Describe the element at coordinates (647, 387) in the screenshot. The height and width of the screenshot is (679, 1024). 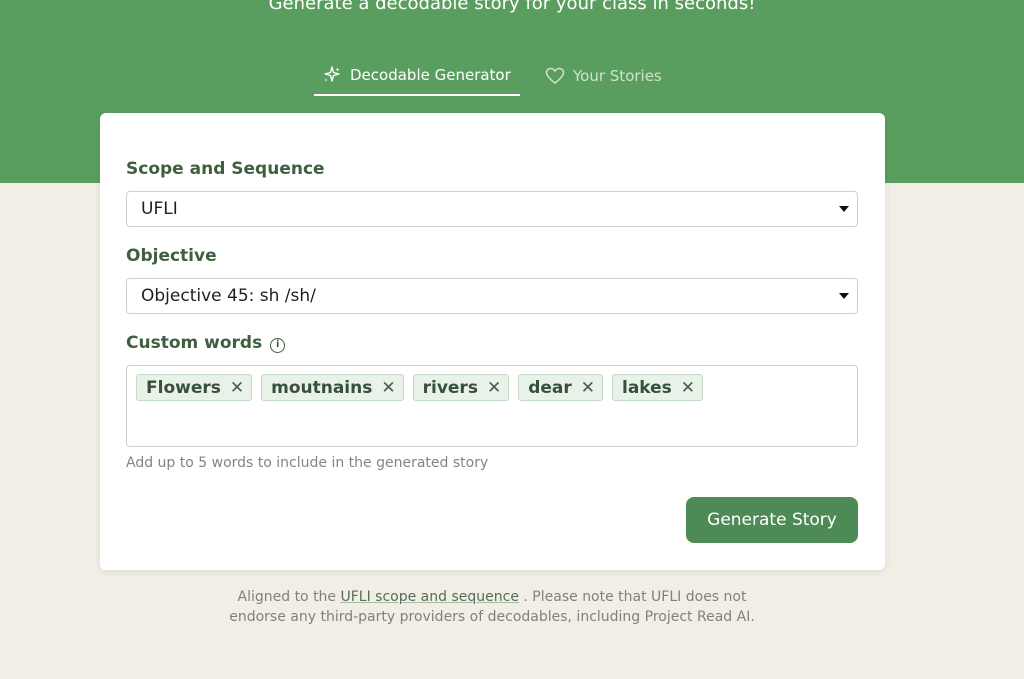
I see `word-chip-label: lakes` at that location.